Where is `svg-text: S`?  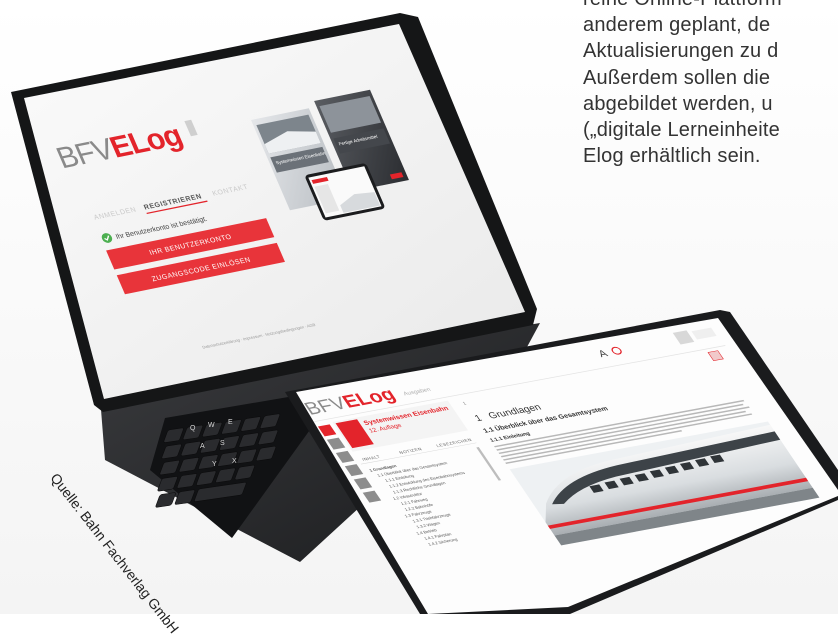
svg-text: S is located at coordinates (222, 443).